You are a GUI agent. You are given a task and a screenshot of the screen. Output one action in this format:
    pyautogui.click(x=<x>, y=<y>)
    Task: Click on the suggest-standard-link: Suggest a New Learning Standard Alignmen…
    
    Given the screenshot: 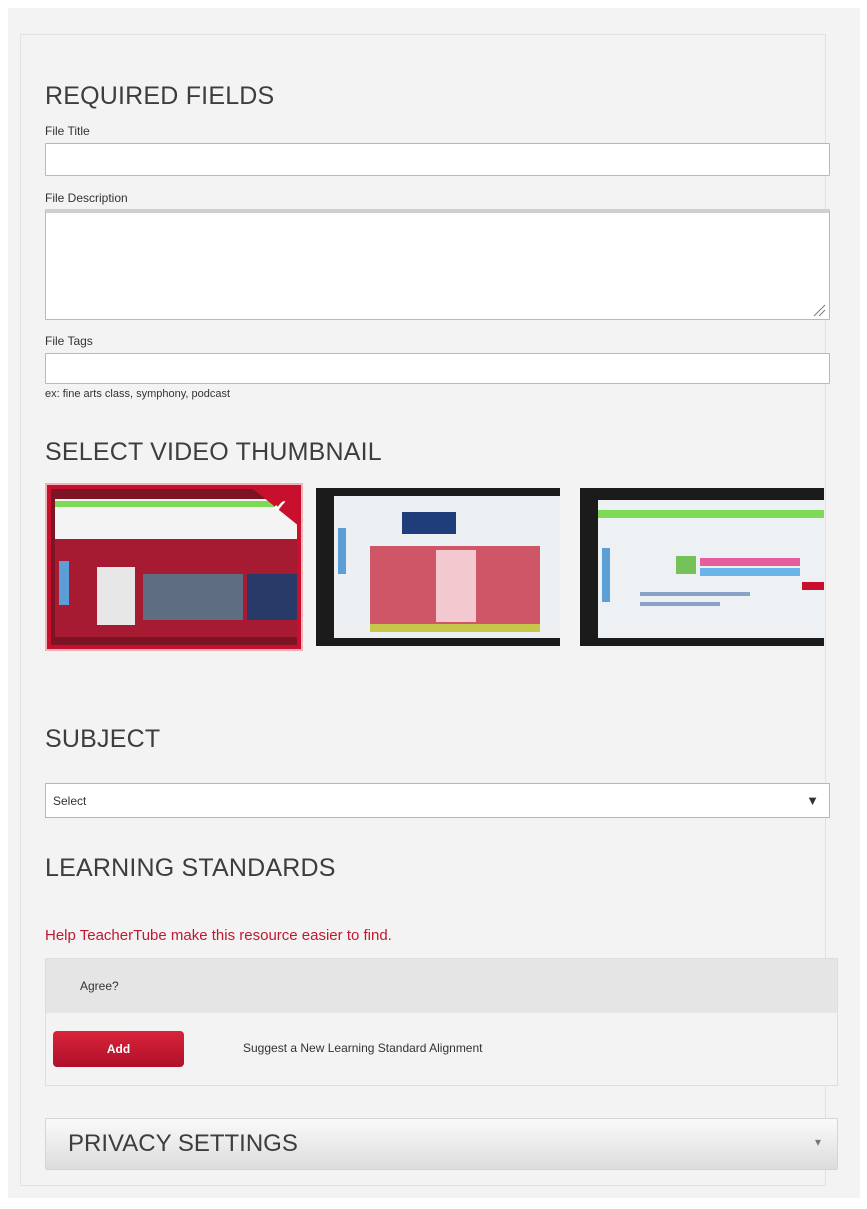 What is the action you would take?
    pyautogui.click(x=363, y=1048)
    